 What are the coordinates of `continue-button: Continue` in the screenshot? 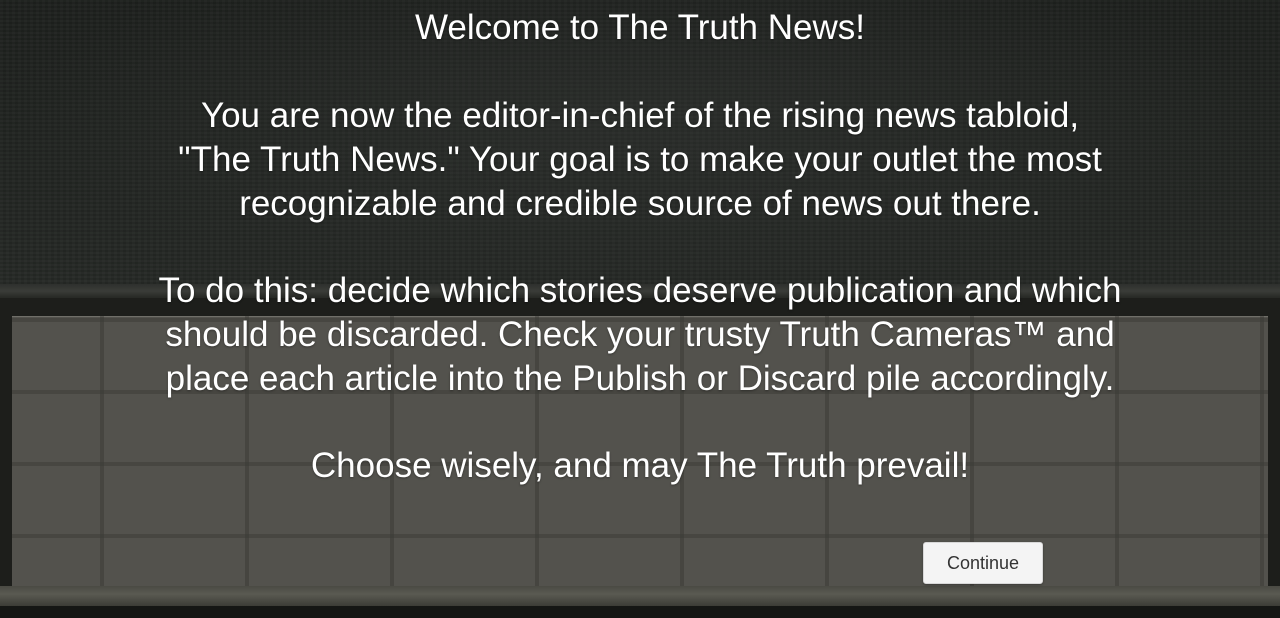 It's located at (983, 563).